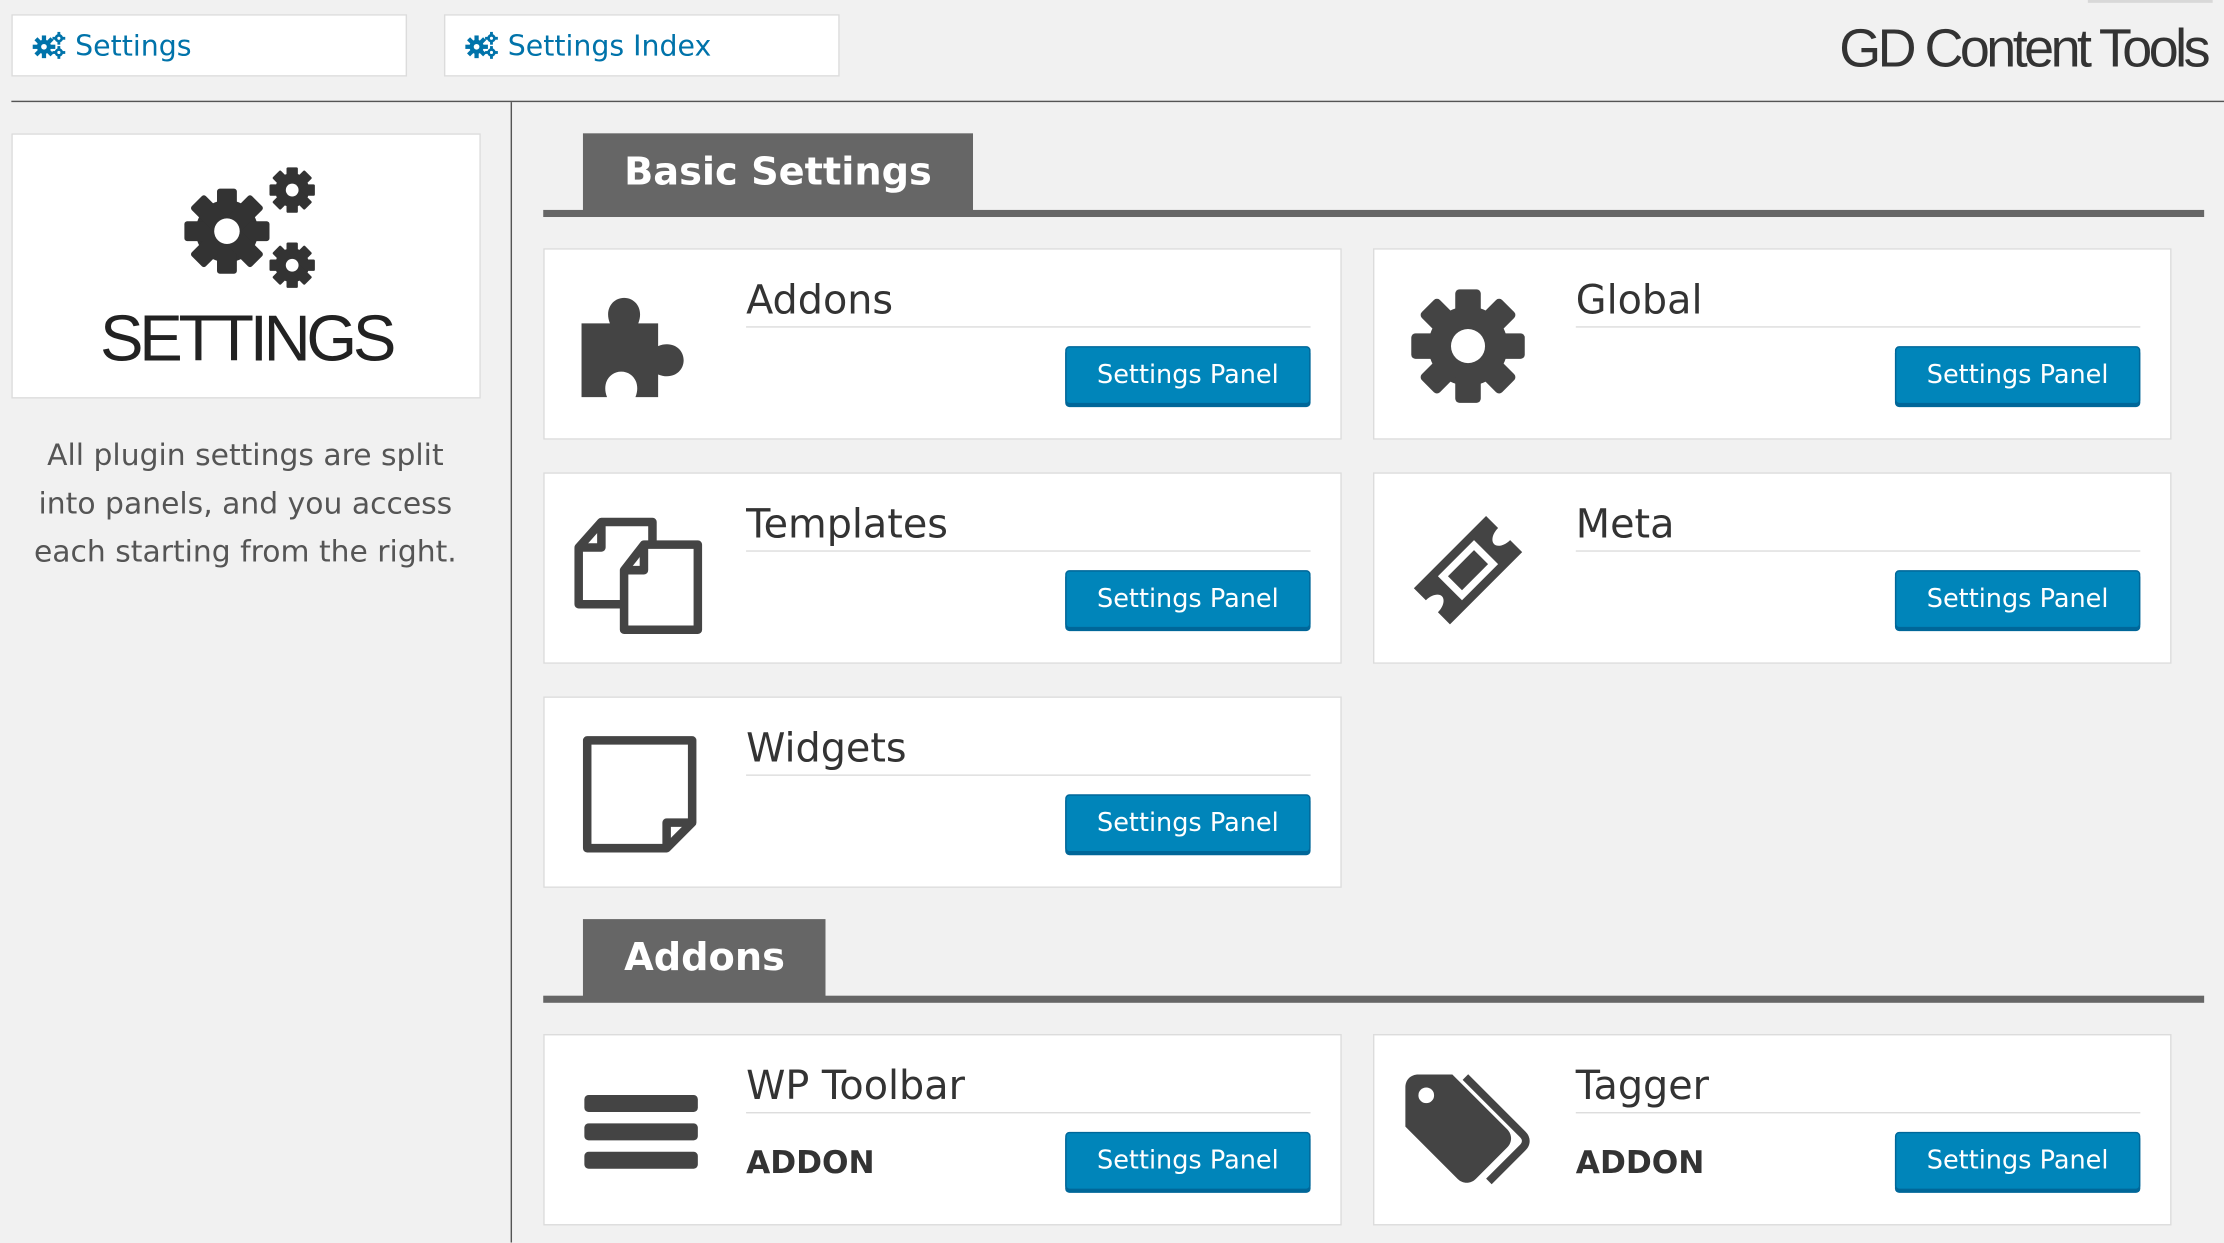 Image resolution: width=2224 pixels, height=1243 pixels. Describe the element at coordinates (1028, 301) in the screenshot. I see `panel-title: Addons` at that location.